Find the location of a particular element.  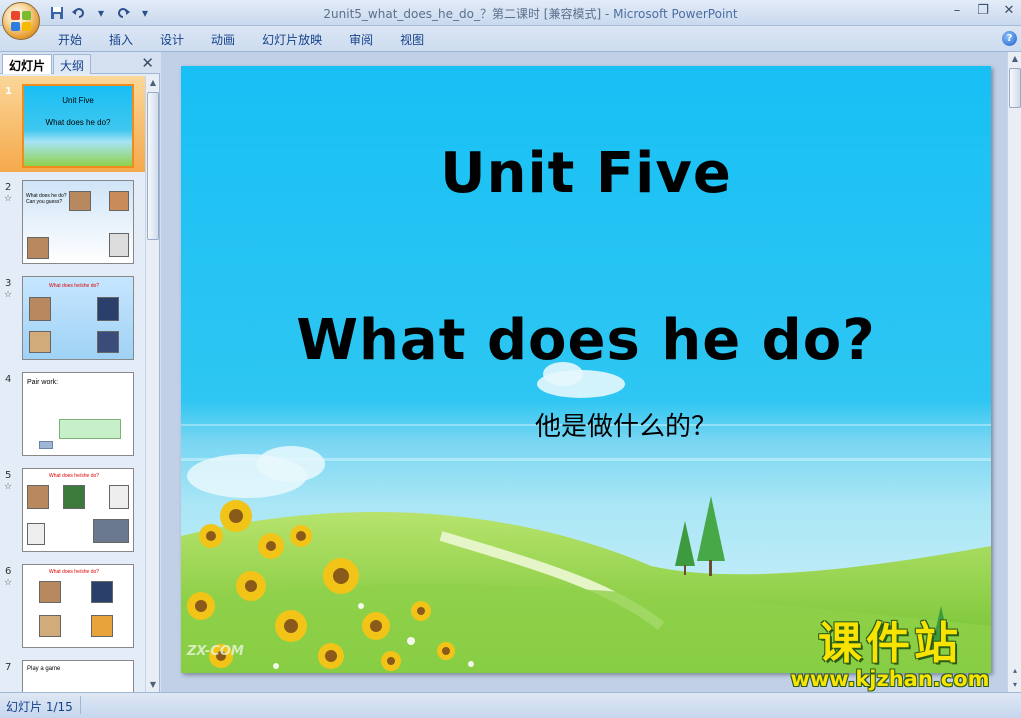

site-watermark: 课件站 www.kjzhan.com is located at coordinates (890, 654).